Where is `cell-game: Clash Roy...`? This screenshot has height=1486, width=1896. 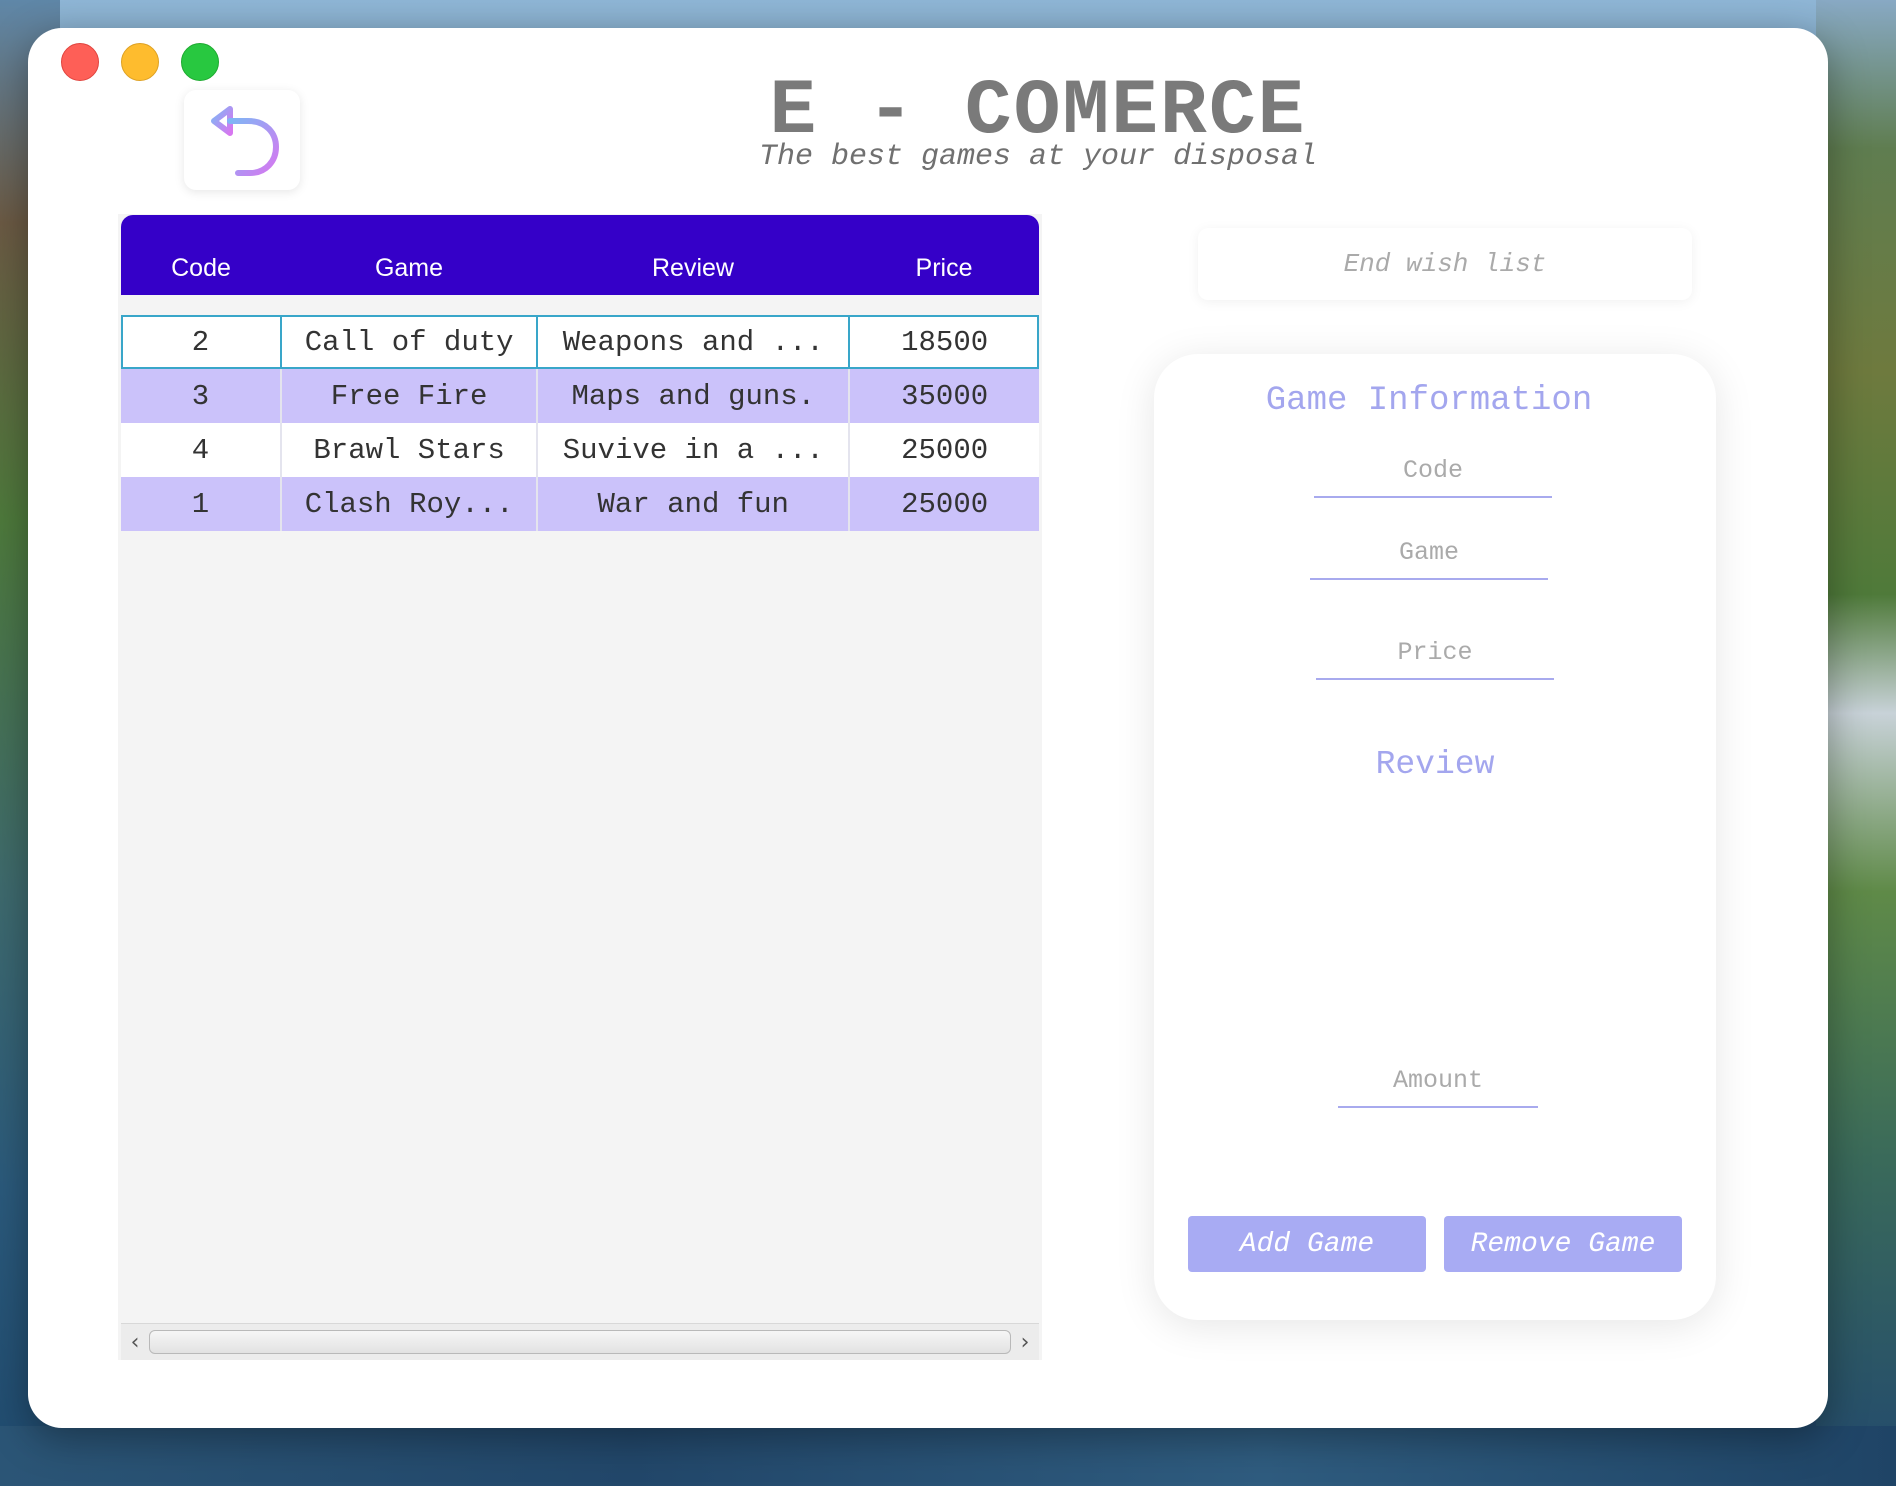
cell-game: Clash Roy... is located at coordinates (410, 504).